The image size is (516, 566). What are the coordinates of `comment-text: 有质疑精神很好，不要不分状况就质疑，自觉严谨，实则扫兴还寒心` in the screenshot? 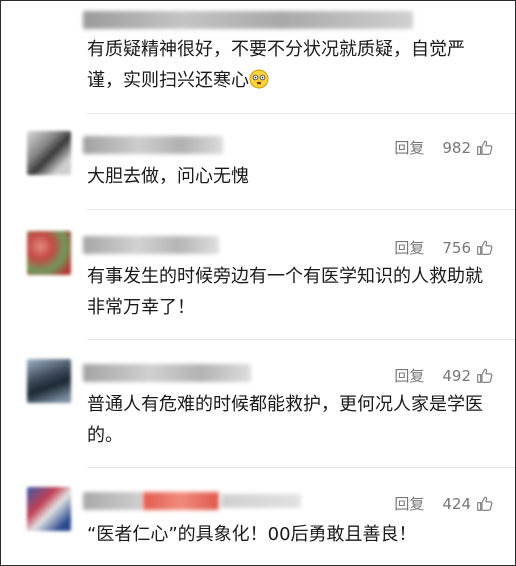 It's located at (287, 65).